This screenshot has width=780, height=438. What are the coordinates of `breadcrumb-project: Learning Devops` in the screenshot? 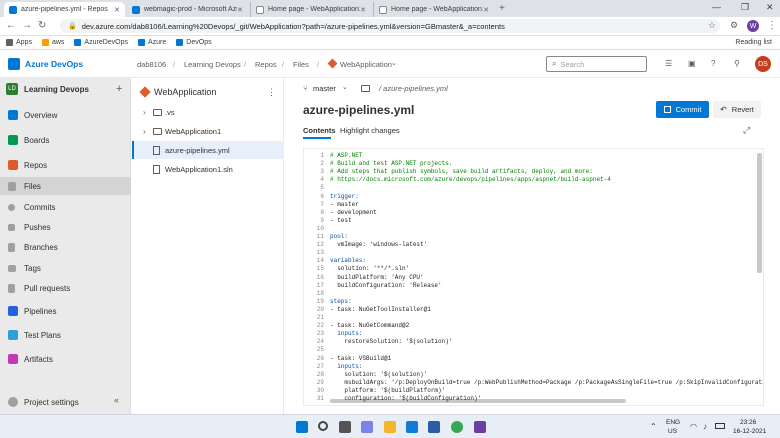 It's located at (212, 64).